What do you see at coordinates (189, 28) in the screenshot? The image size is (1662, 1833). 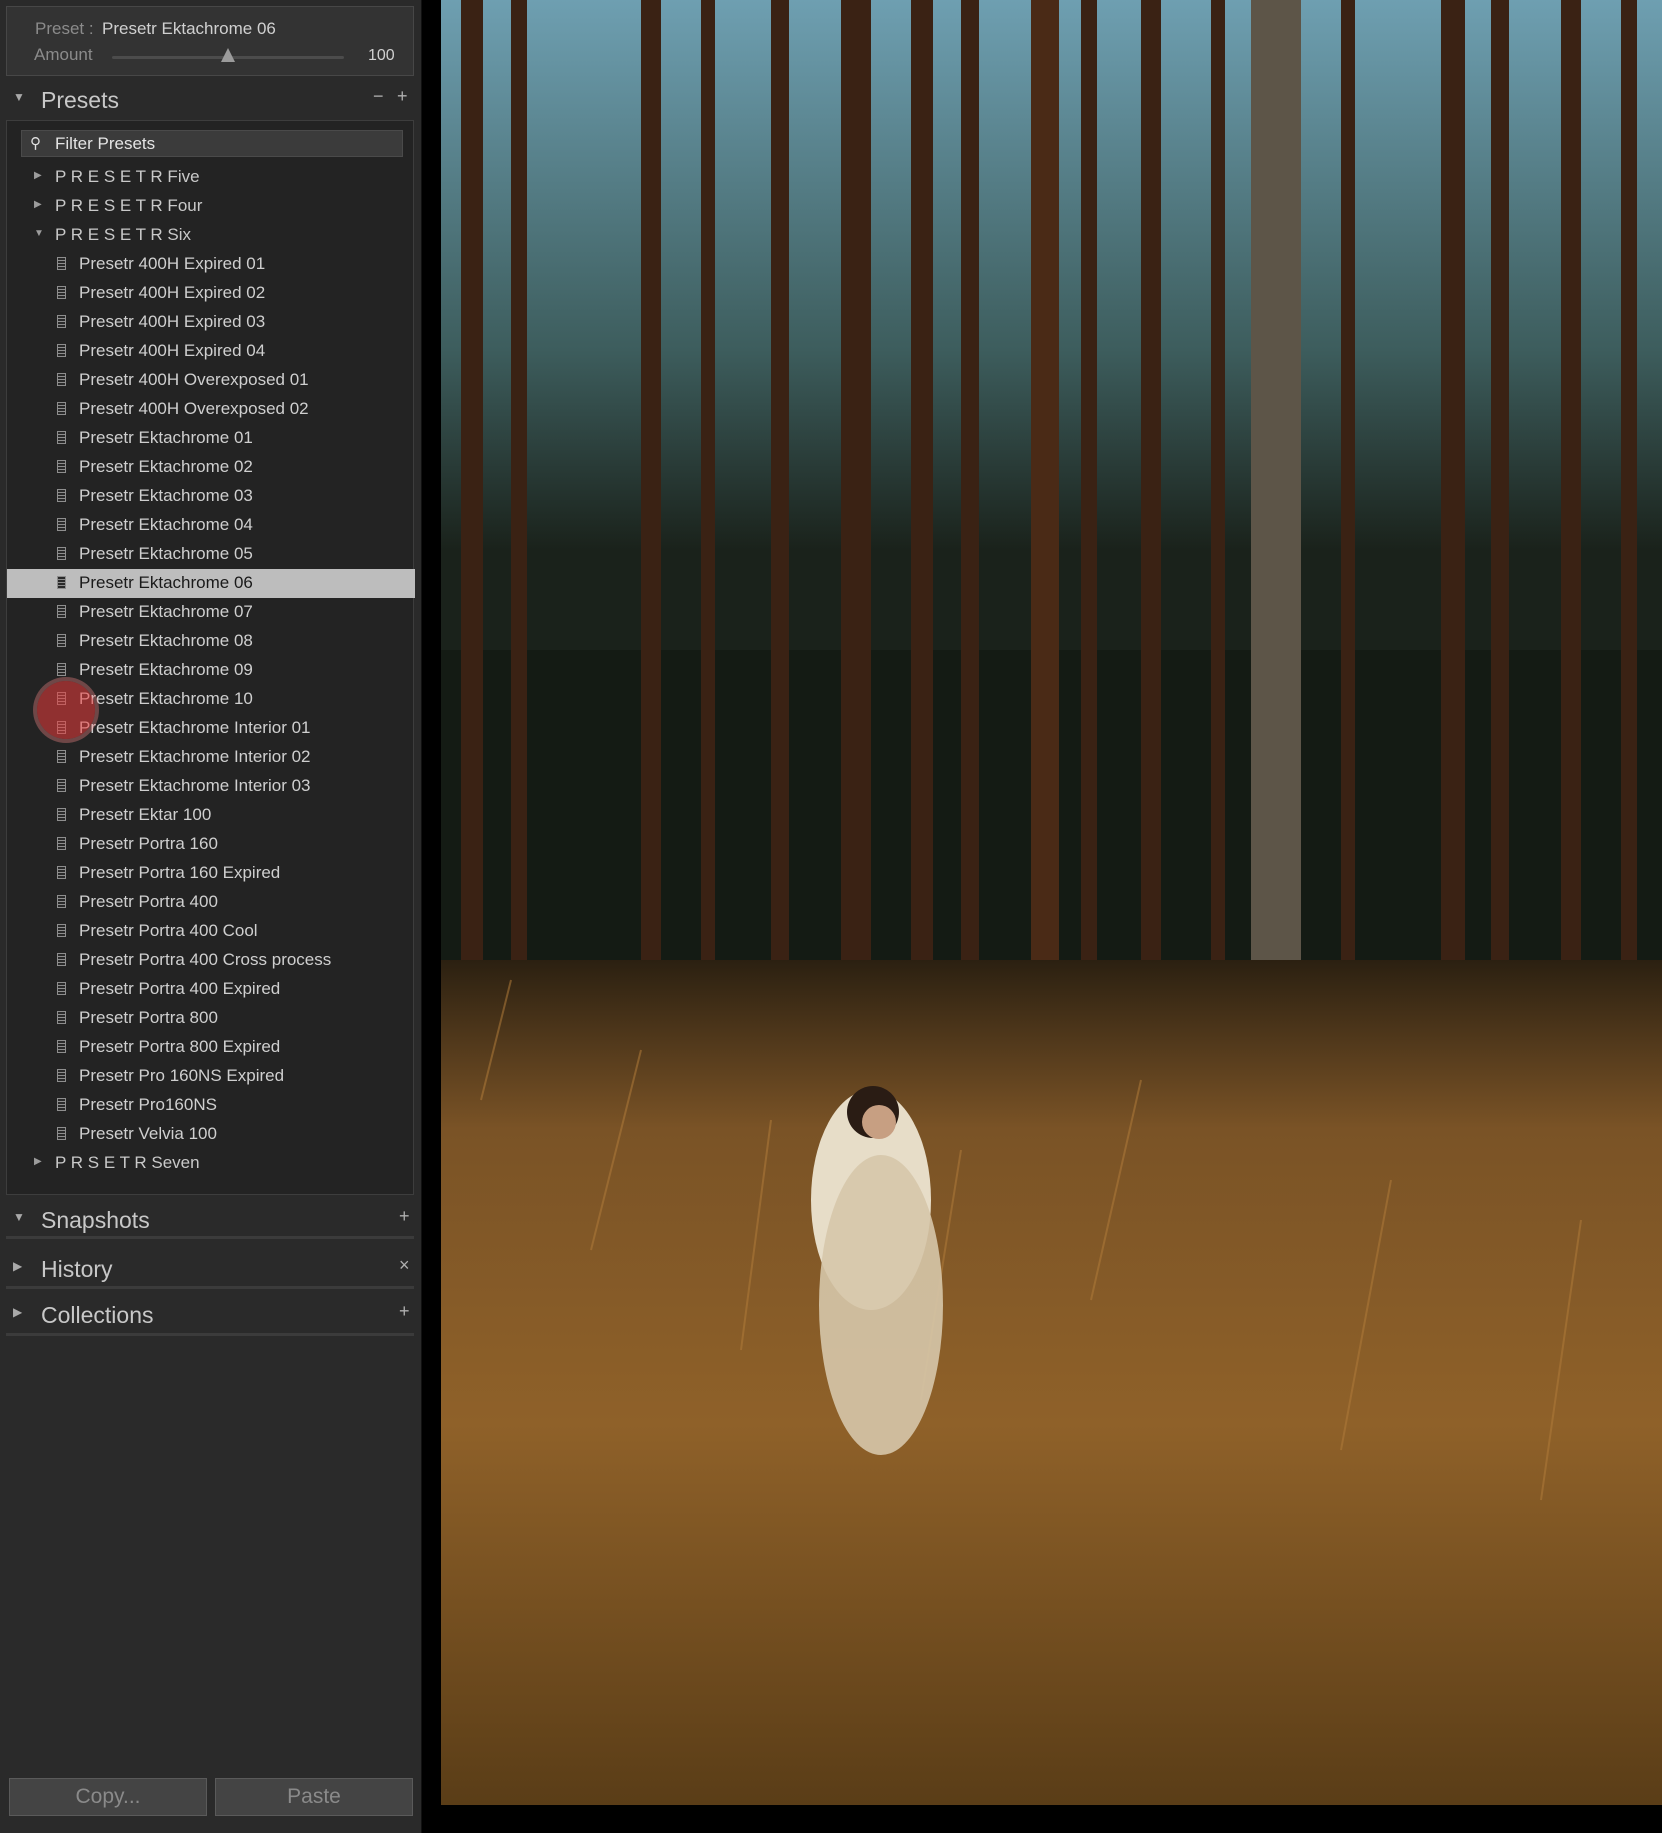 I see `preset-value: Presetr Ektachrome 06` at bounding box center [189, 28].